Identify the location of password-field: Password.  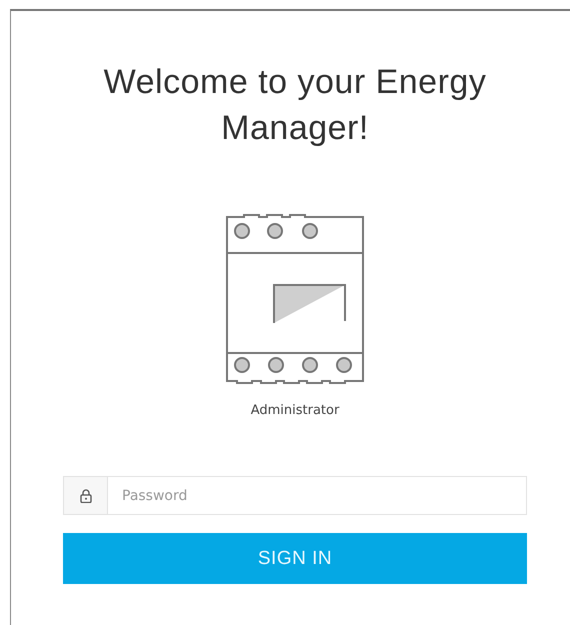
(317, 495).